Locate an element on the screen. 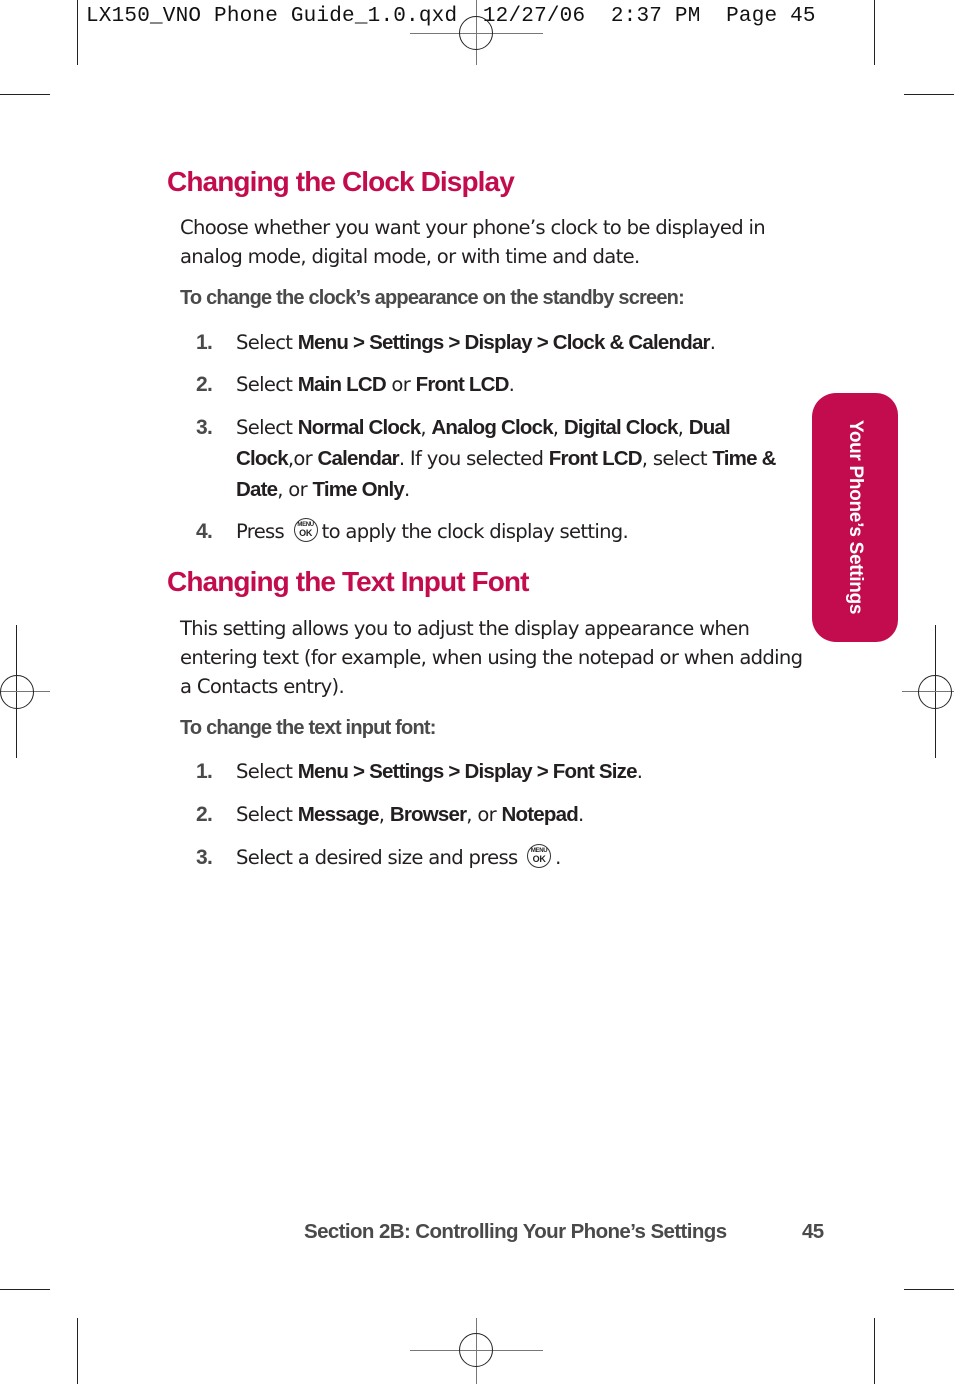 The image size is (954, 1384). option-name: Browser is located at coordinates (428, 814).